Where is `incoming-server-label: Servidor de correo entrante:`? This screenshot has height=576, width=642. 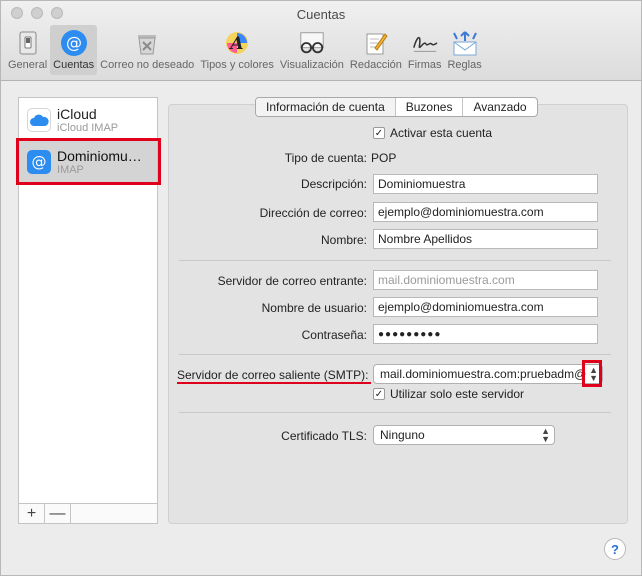 incoming-server-label: Servidor de correo entrante: is located at coordinates (292, 281).